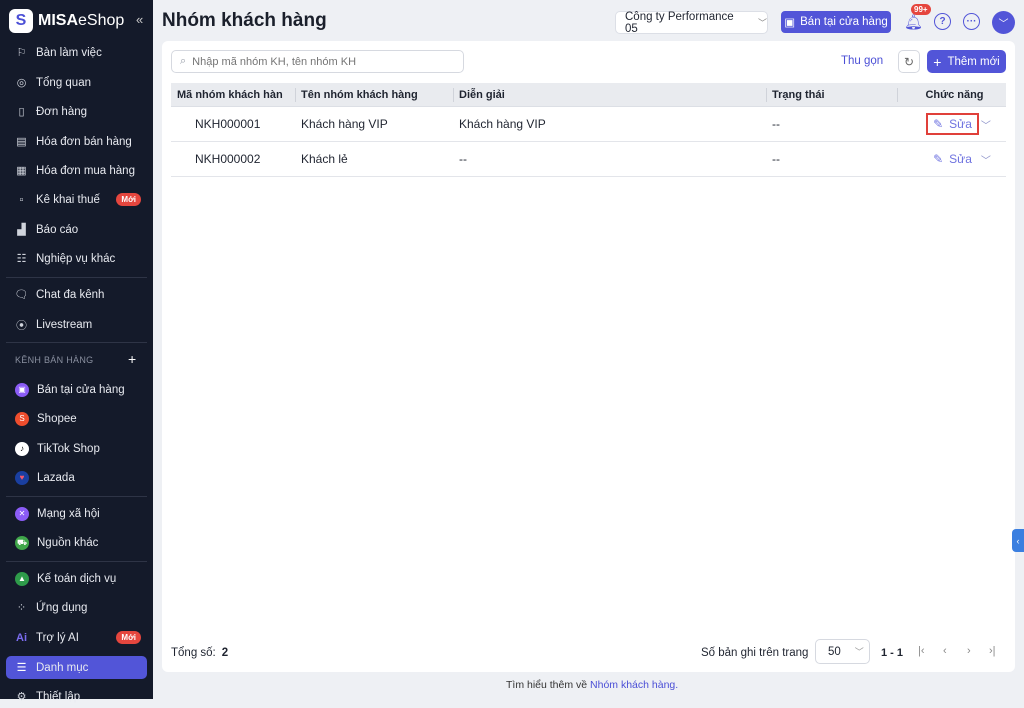 The height and width of the screenshot is (708, 1024). I want to click on search-input, so click(317, 61).